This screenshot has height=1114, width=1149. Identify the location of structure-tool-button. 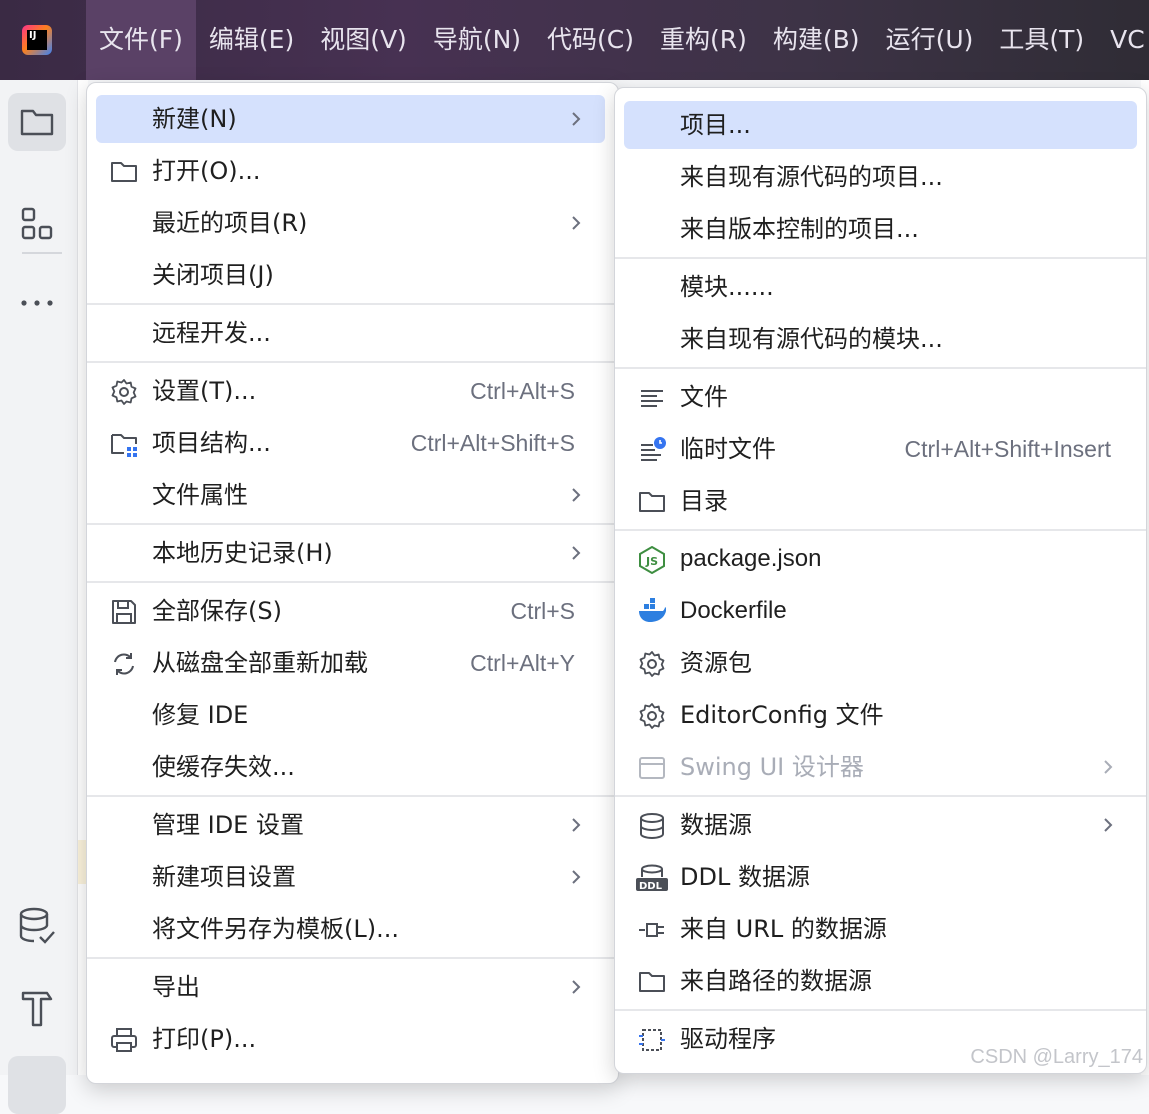
(37, 224).